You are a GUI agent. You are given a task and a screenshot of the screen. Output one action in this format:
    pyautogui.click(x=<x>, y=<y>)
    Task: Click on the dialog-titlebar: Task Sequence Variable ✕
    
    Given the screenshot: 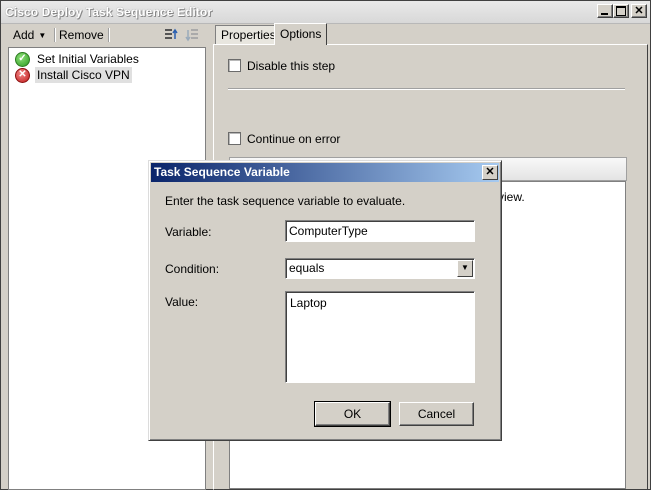 What is the action you would take?
    pyautogui.click(x=325, y=172)
    